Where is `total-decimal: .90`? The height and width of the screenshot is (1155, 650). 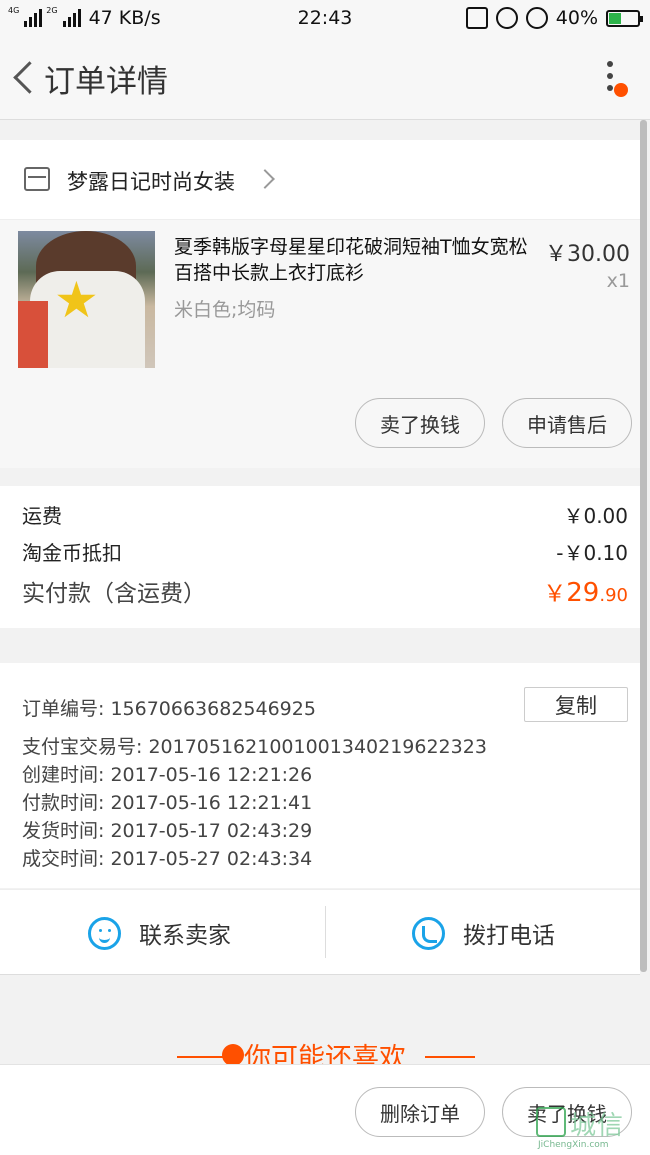 total-decimal: .90 is located at coordinates (613, 595).